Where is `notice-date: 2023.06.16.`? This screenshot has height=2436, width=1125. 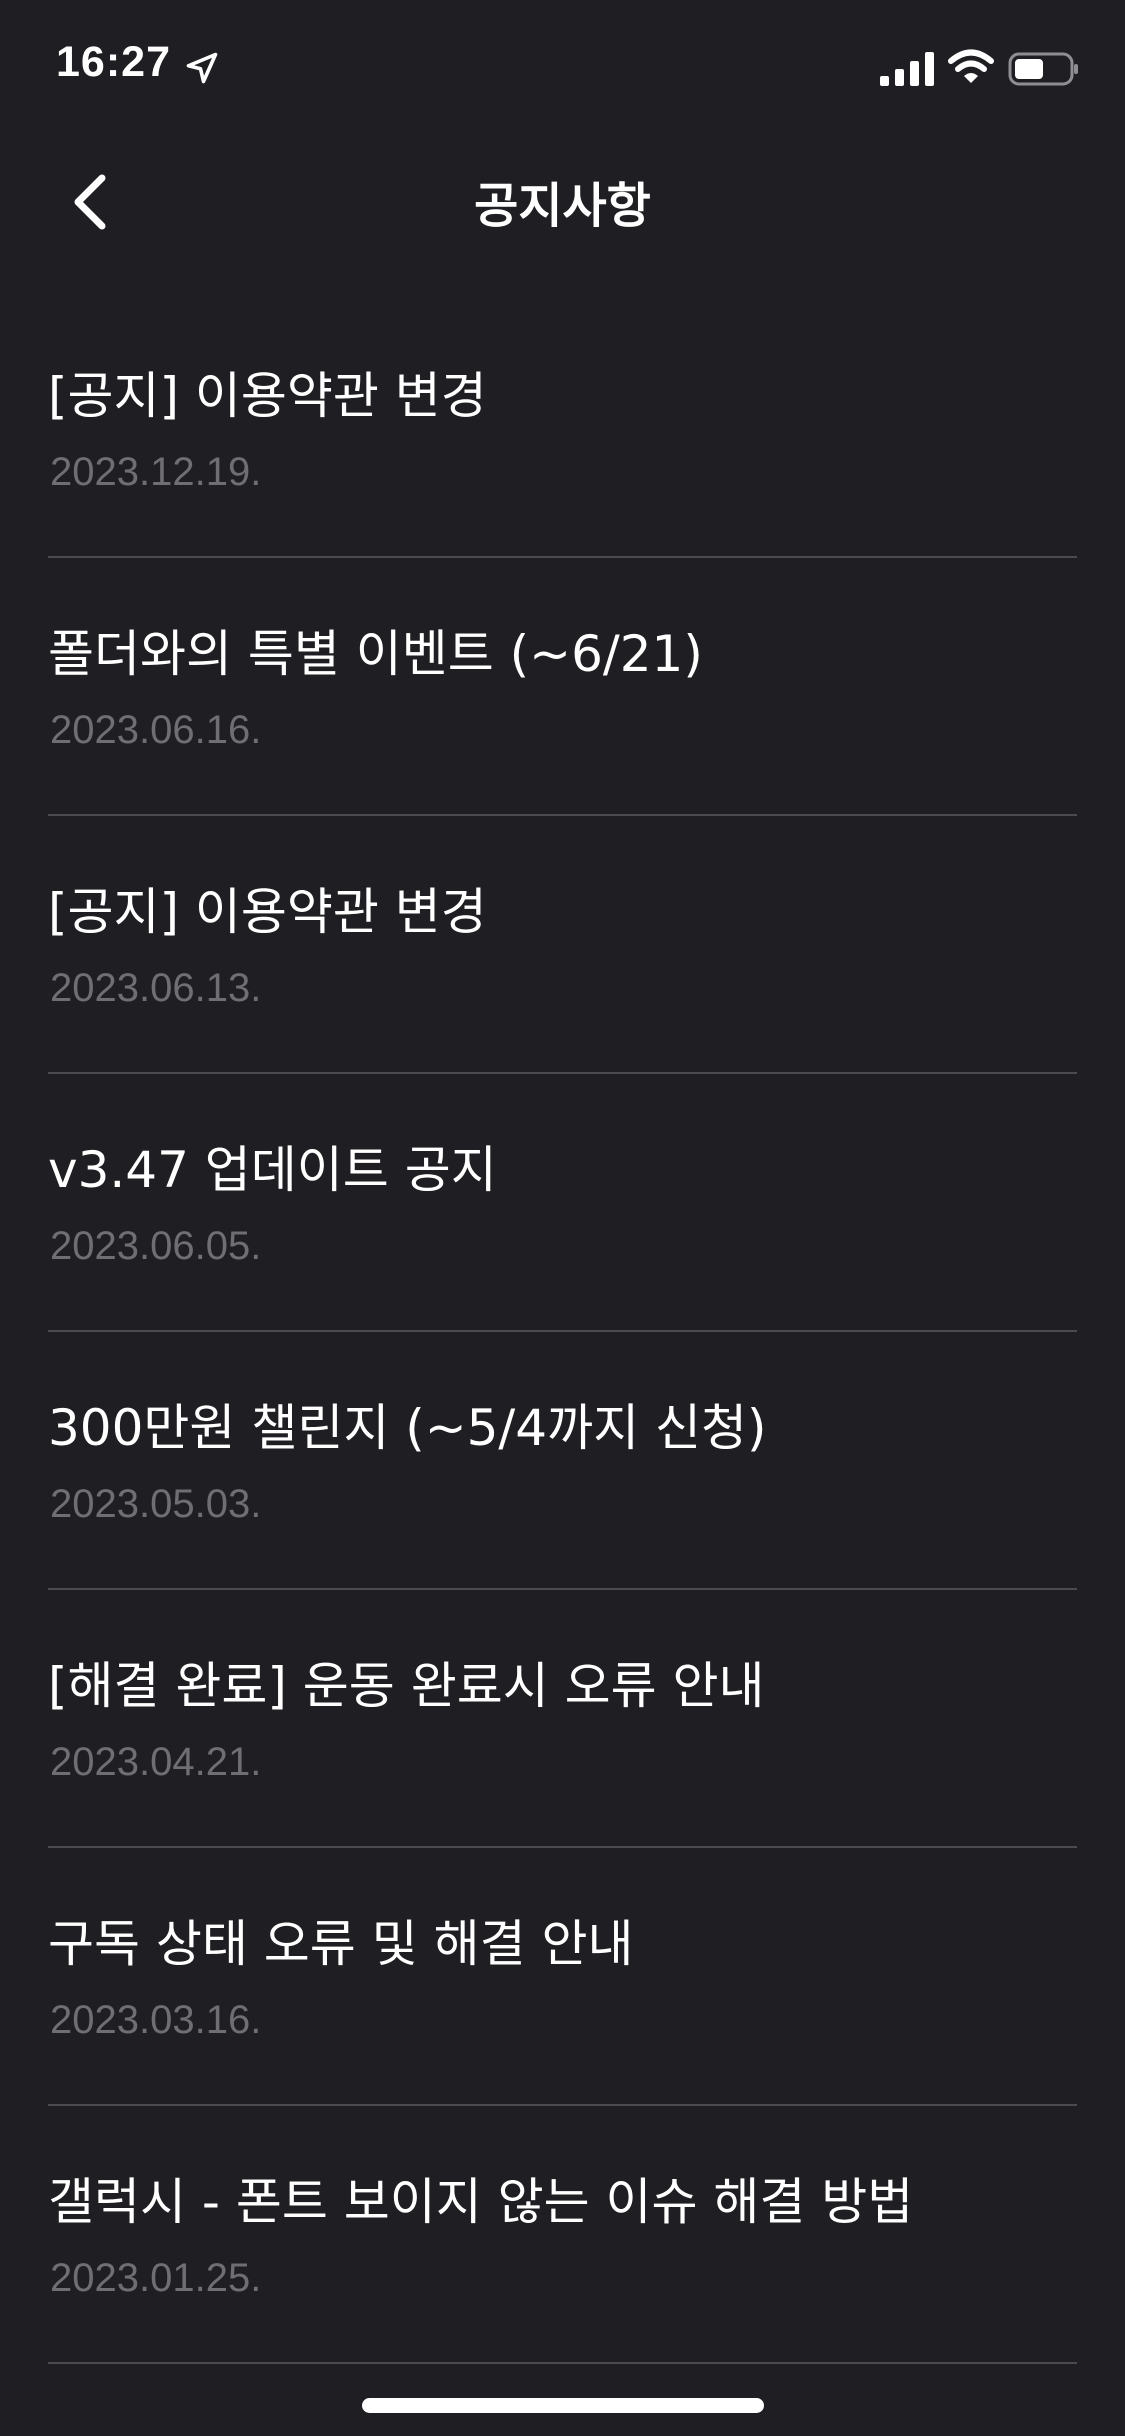
notice-date: 2023.06.16. is located at coordinates (156, 730).